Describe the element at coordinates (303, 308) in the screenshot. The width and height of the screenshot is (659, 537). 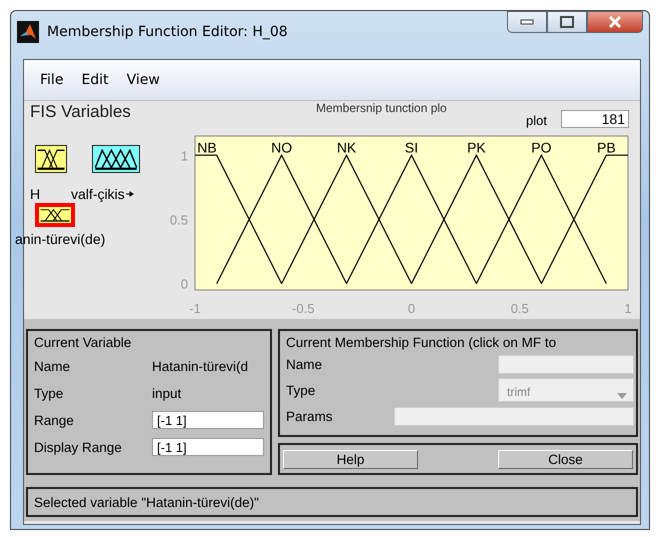
I see `axis-tick-label: -0.5` at that location.